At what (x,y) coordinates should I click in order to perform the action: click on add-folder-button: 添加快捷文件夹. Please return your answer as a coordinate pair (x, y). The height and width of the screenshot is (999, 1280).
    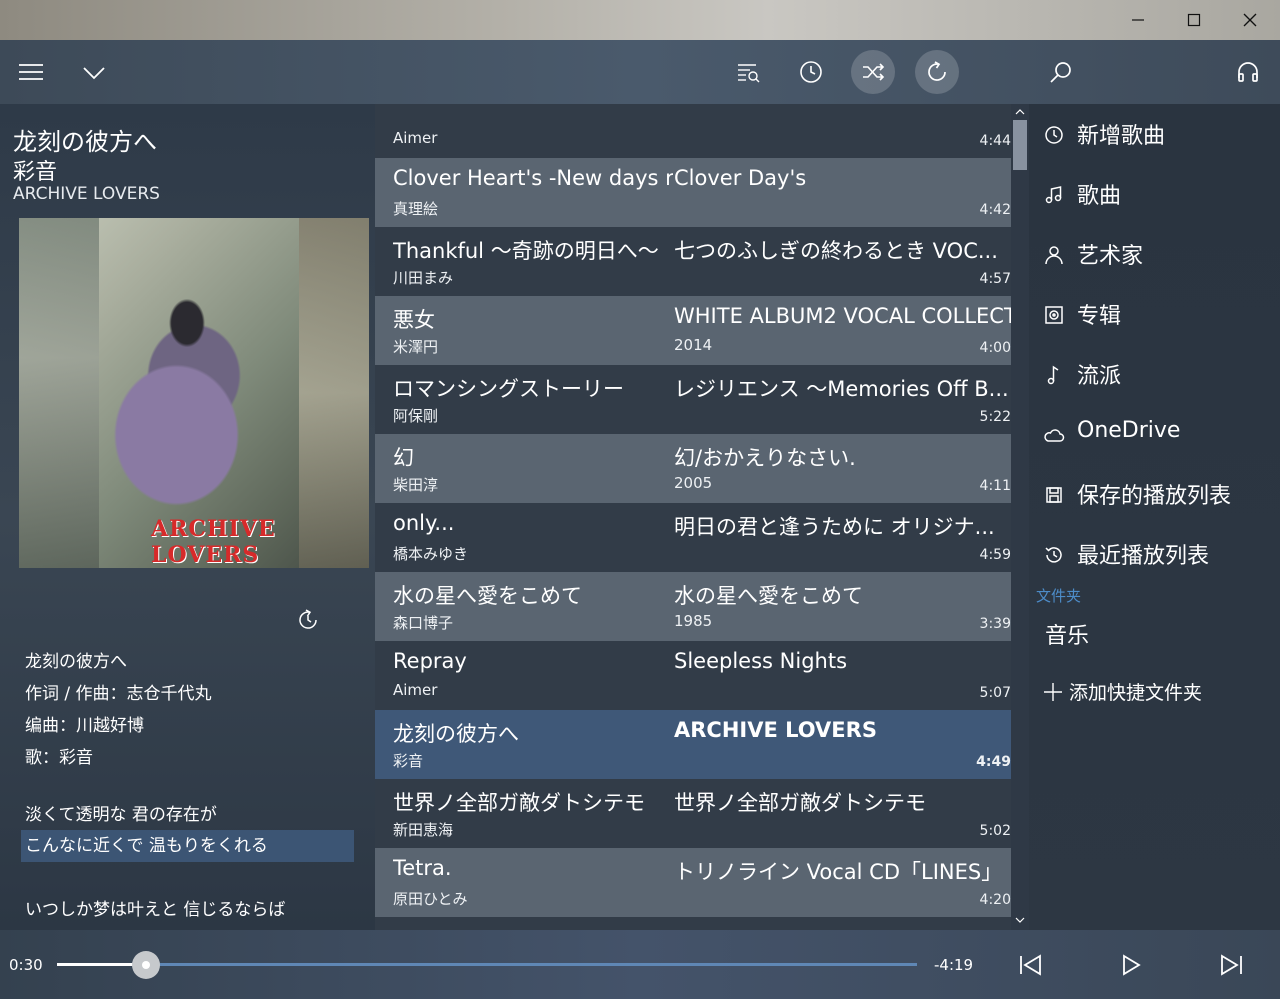
    Looking at the image, I should click on (1122, 691).